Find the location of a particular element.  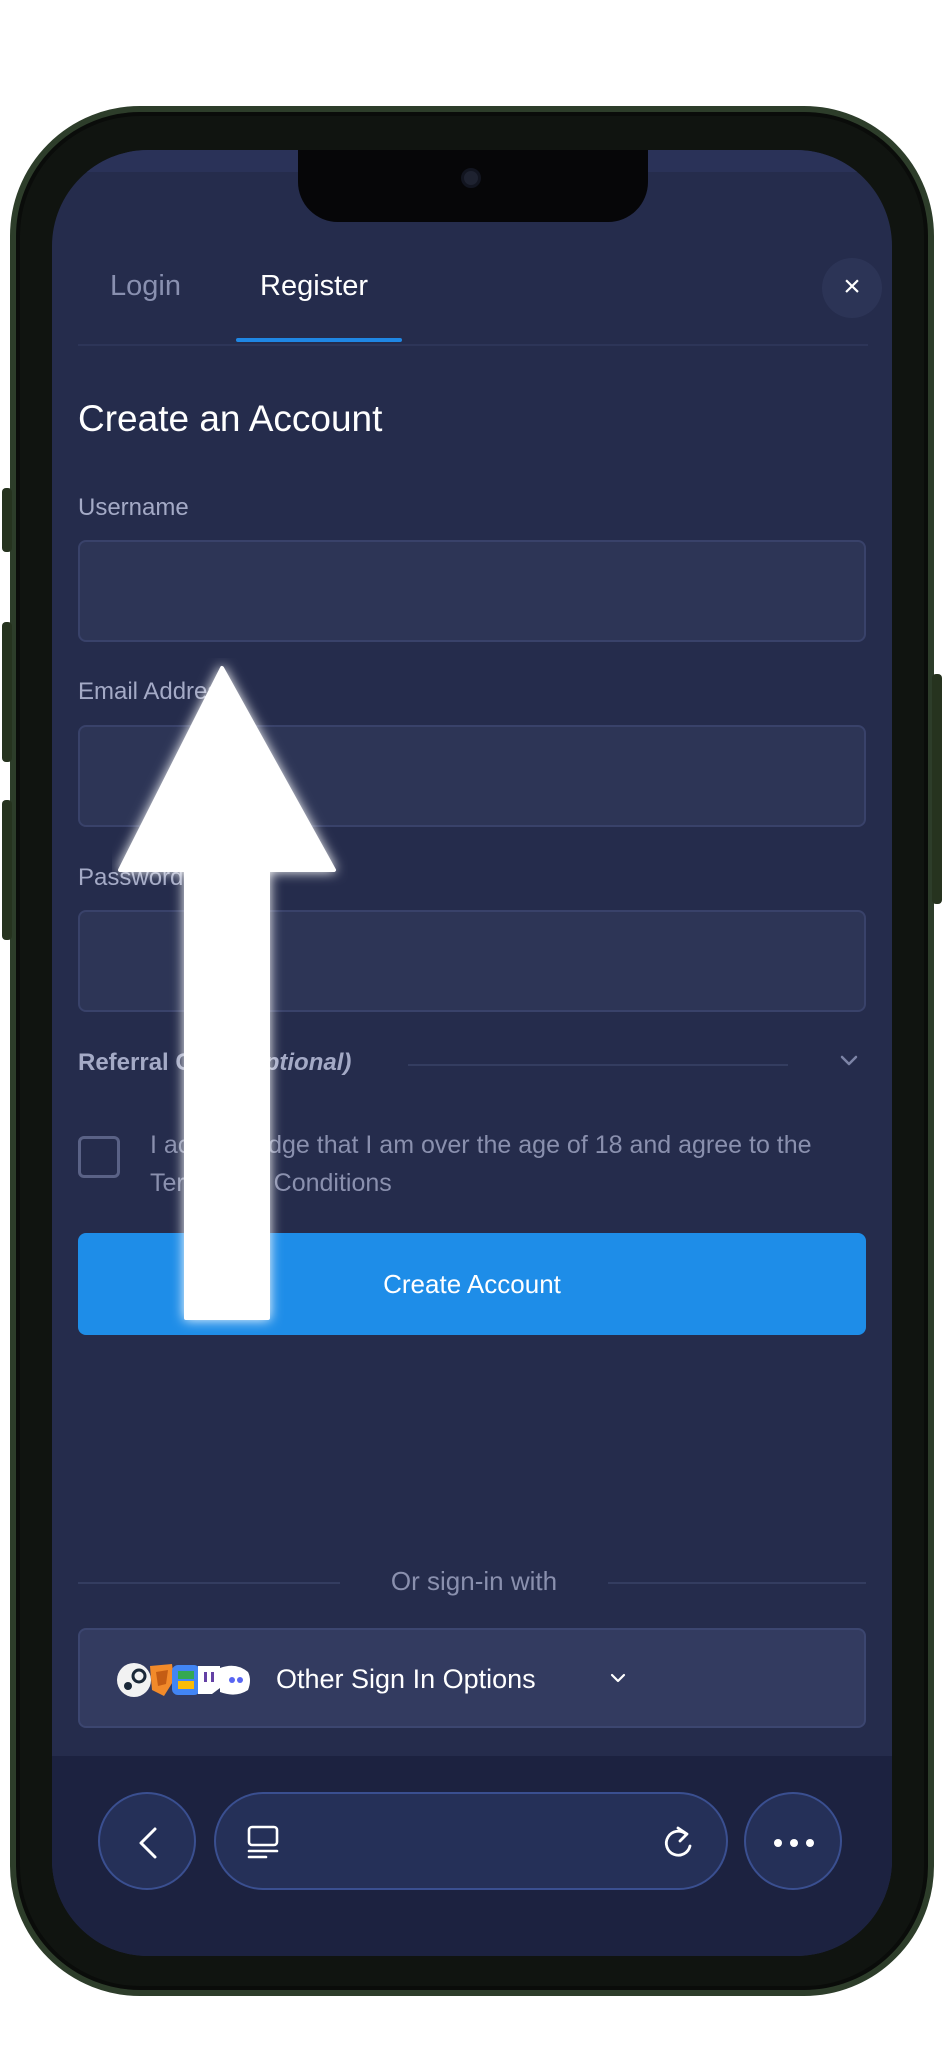

tab-register: Register is located at coordinates (314, 286).